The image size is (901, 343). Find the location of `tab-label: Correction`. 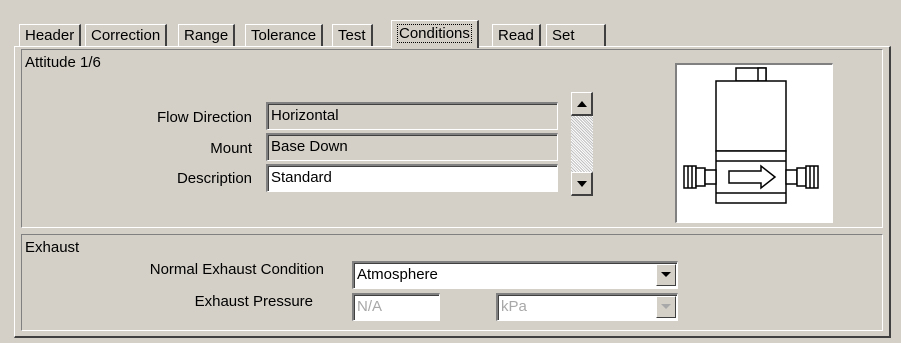

tab-label: Correction is located at coordinates (126, 35).